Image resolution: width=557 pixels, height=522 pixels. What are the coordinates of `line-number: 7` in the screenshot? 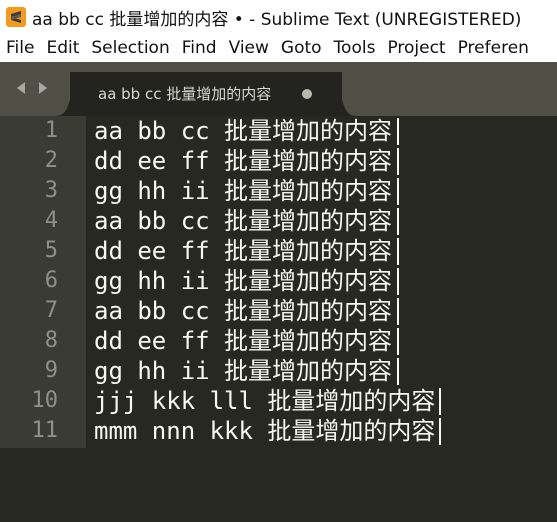 It's located at (51, 310).